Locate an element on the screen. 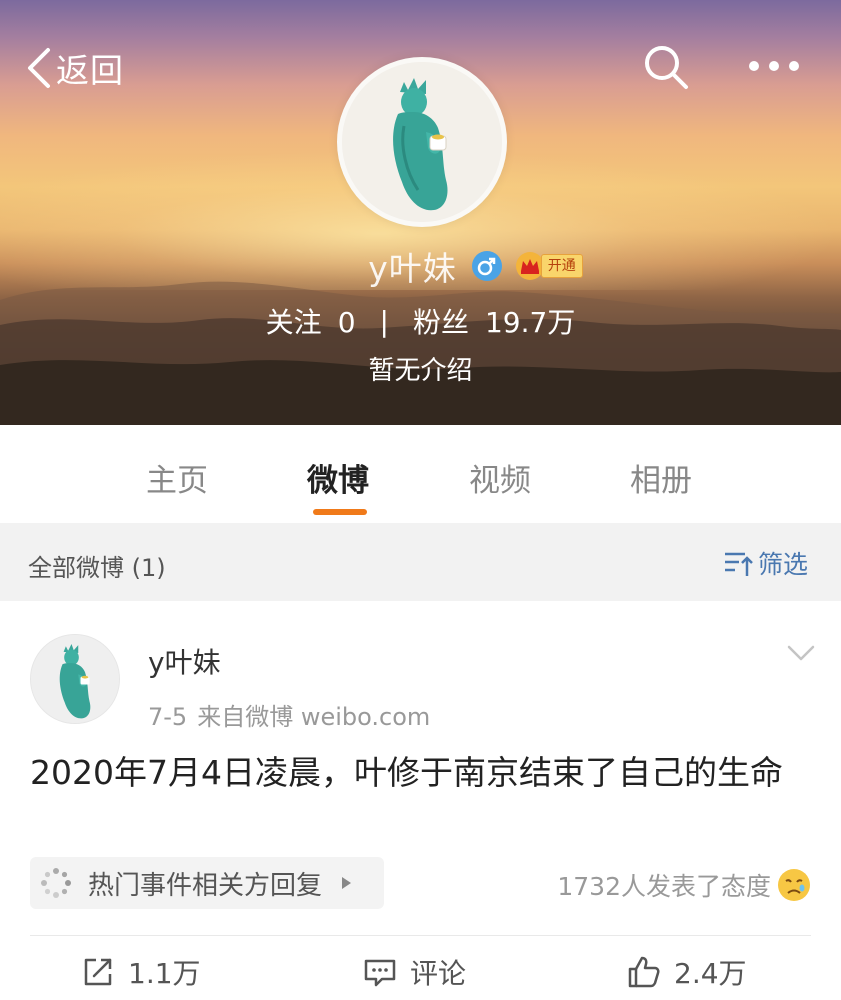 The image size is (841, 1000). filter-bar: 全部微博 (1) 筛选 is located at coordinates (420, 562).